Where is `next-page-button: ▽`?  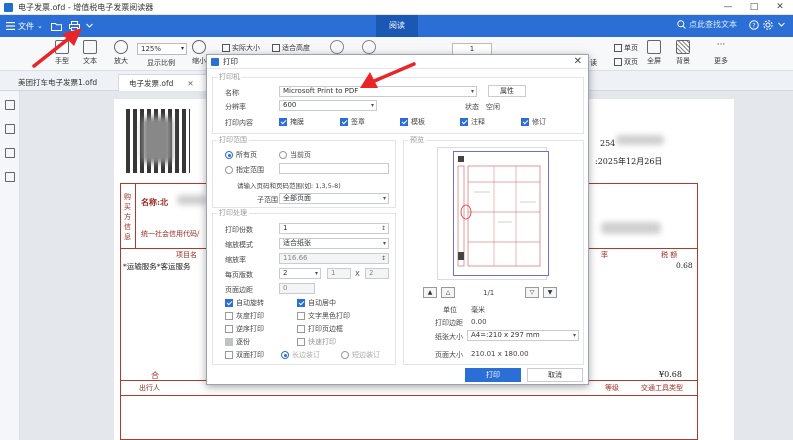
next-page-button: ▽ is located at coordinates (532, 292).